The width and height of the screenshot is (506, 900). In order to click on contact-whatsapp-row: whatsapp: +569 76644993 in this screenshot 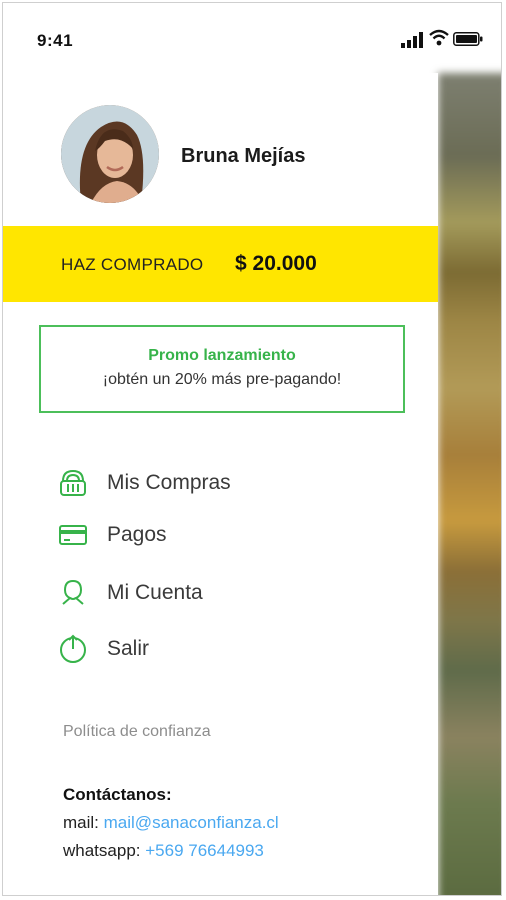, I will do `click(163, 851)`.